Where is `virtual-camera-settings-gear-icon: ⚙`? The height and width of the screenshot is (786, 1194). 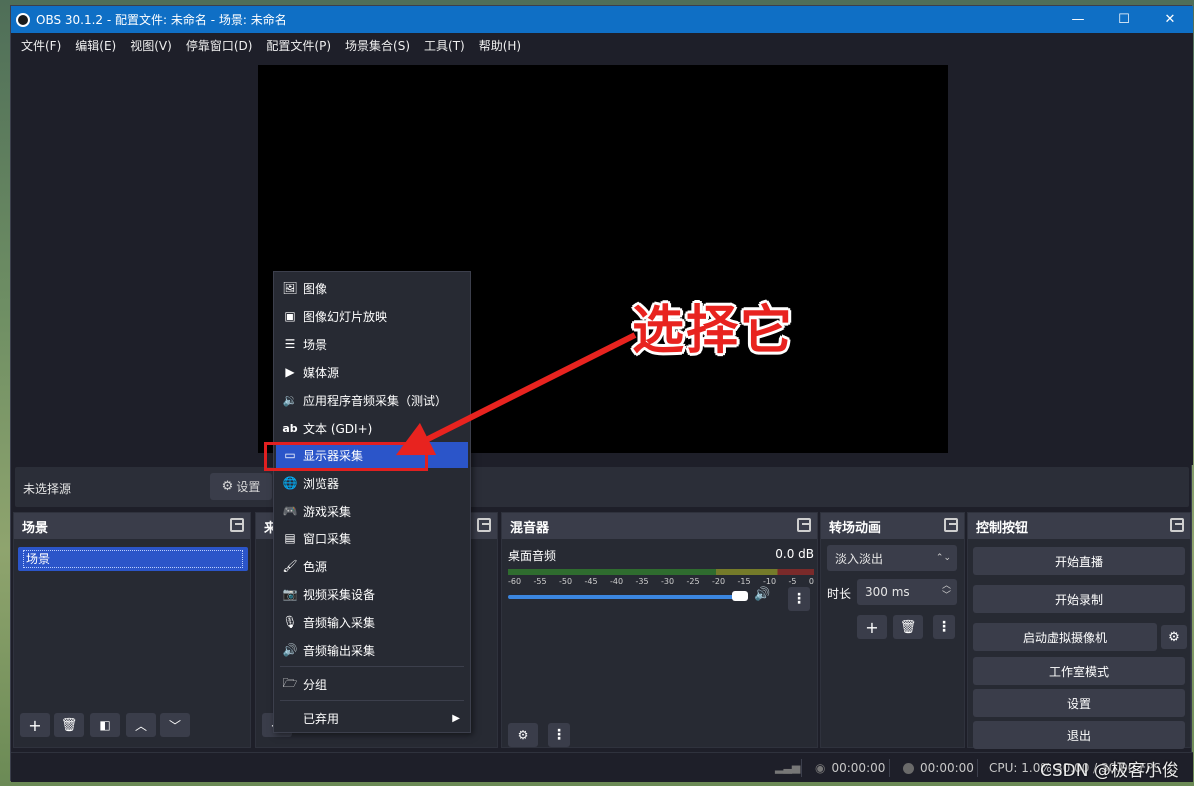 virtual-camera-settings-gear-icon: ⚙ is located at coordinates (1174, 637).